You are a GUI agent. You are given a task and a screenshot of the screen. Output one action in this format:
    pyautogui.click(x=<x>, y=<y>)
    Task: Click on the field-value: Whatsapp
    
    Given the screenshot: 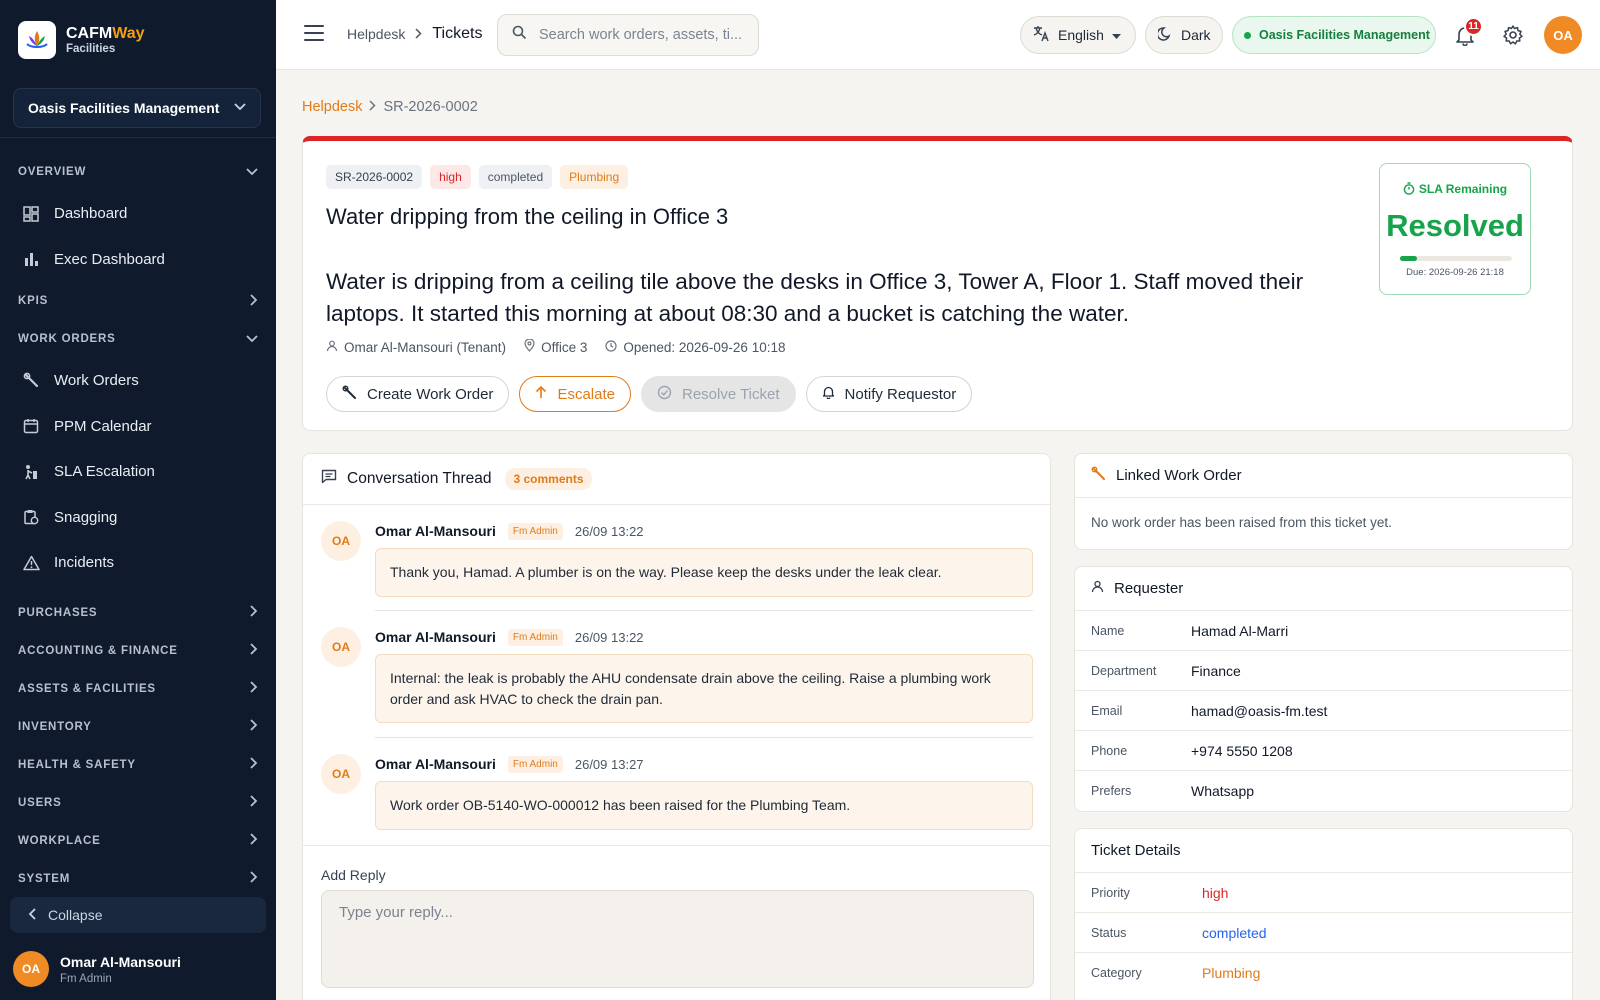 What is the action you would take?
    pyautogui.click(x=1223, y=791)
    